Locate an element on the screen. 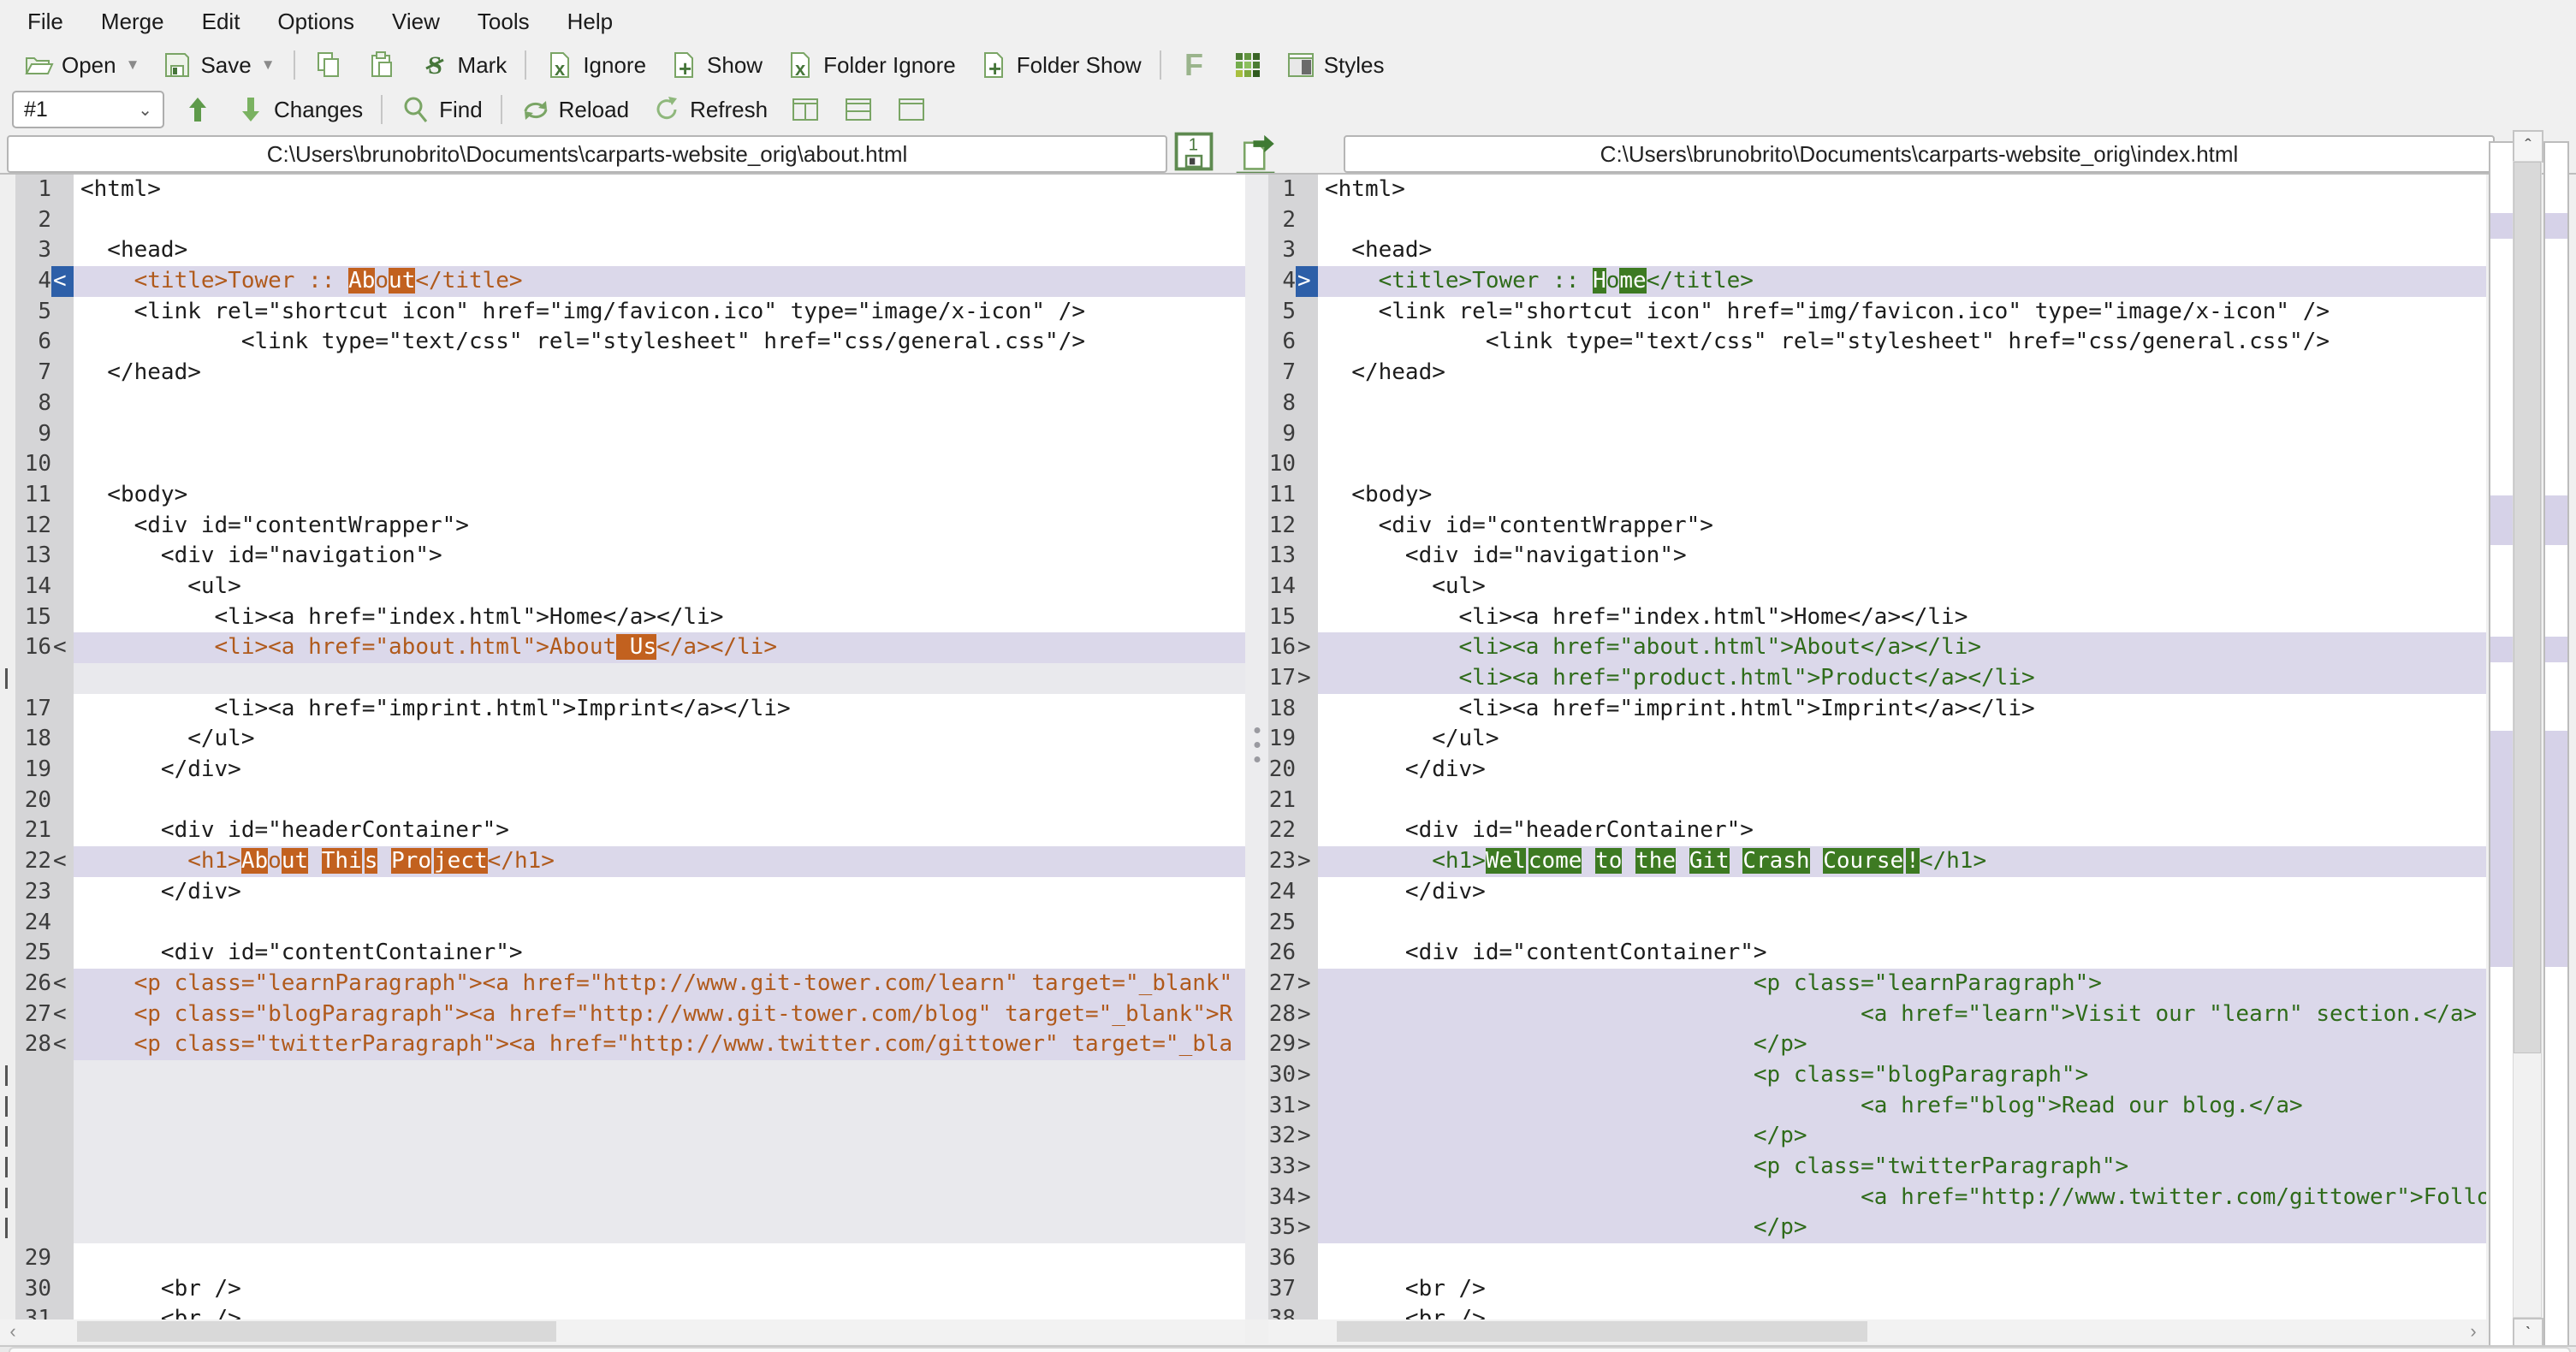 Image resolution: width=2576 pixels, height=1352 pixels. ignore-button: x Ignore is located at coordinates (595, 65).